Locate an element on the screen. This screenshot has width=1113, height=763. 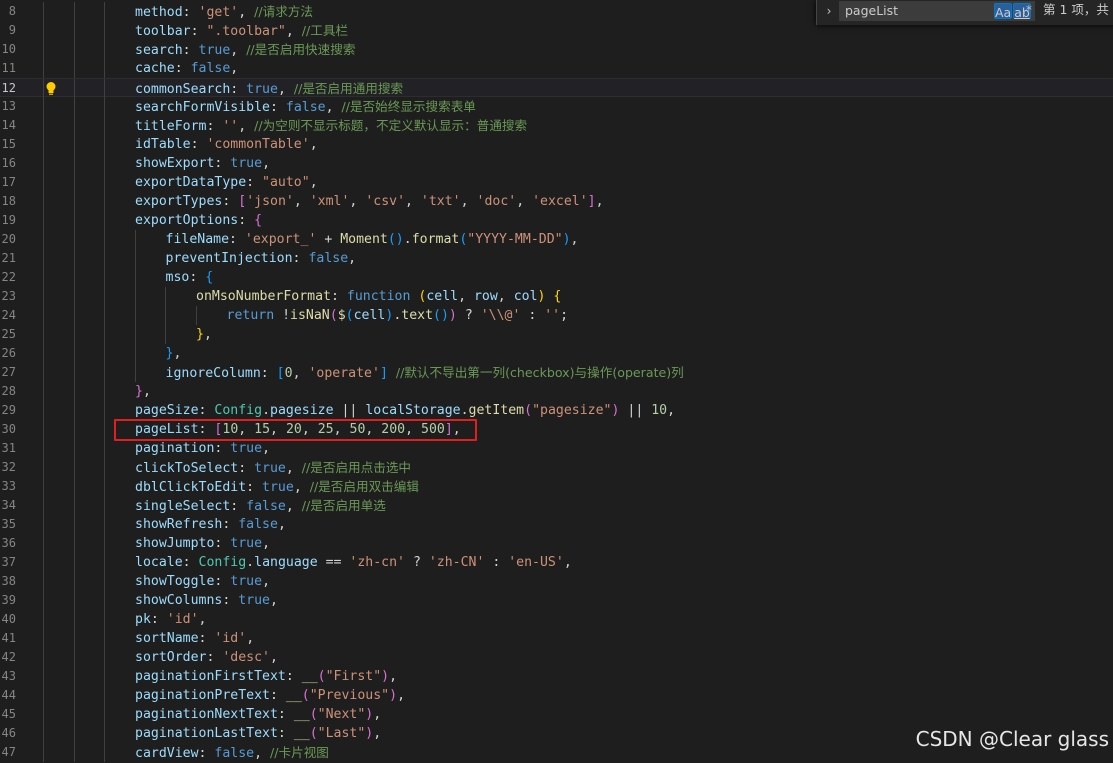
code-line: 36 showJumpto: true, is located at coordinates (556, 543).